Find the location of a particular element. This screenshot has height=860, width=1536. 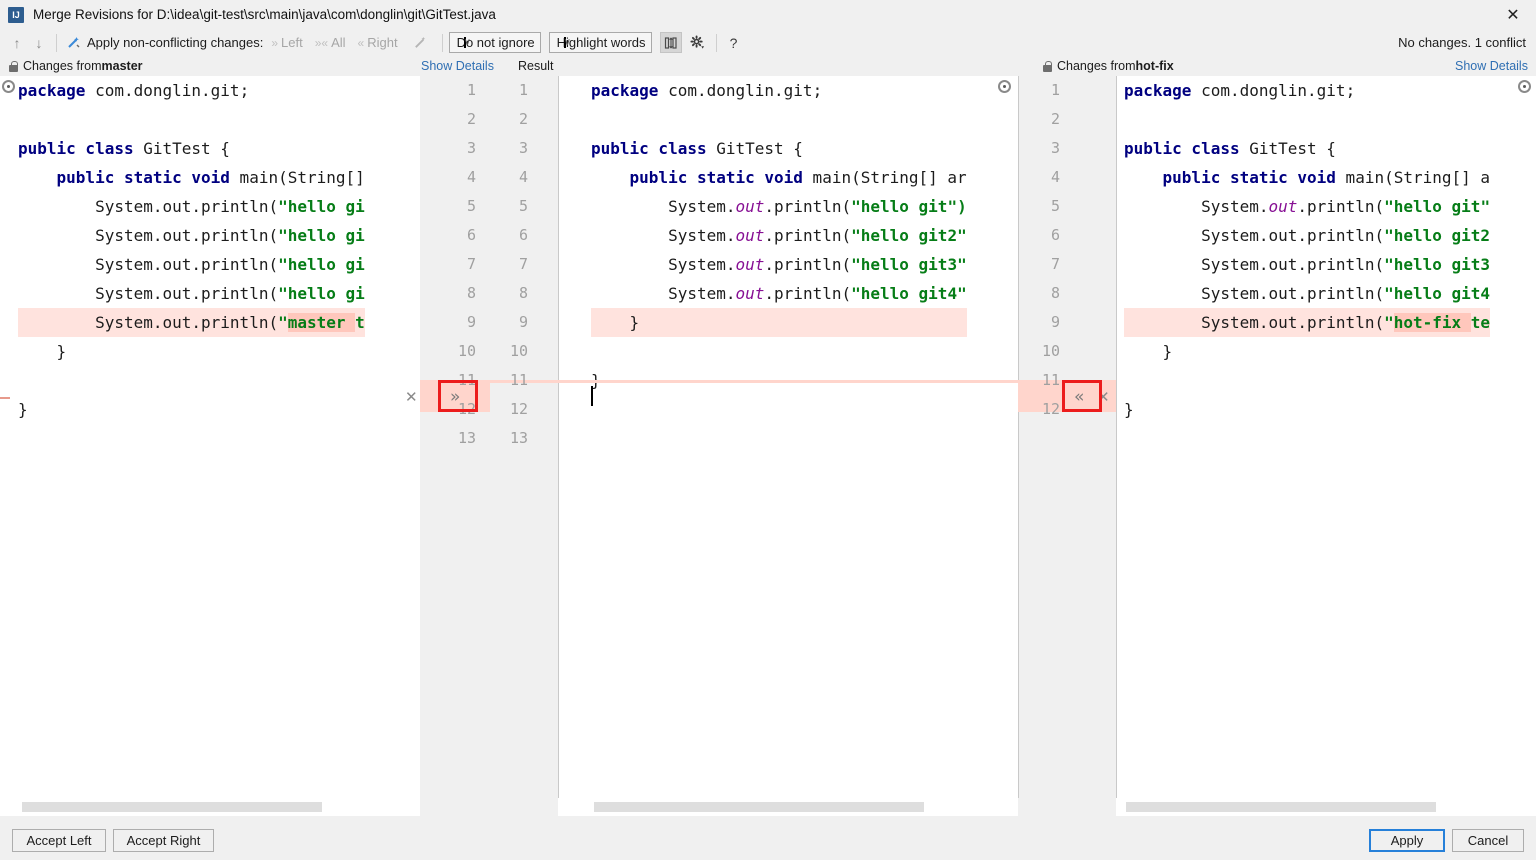

right-hscrollbar is located at coordinates (1326, 807).